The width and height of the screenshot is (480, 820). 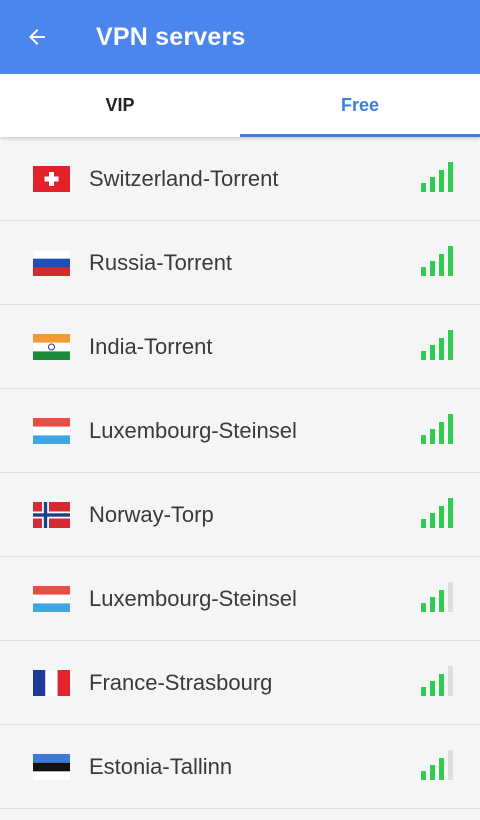 What do you see at coordinates (171, 36) in the screenshot?
I see `page-title: VPN servers` at bounding box center [171, 36].